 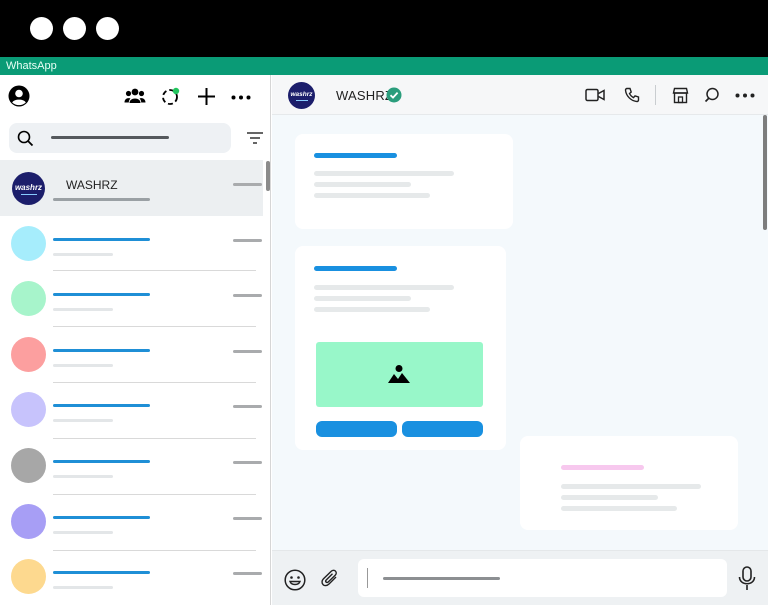 What do you see at coordinates (520, 95) in the screenshot?
I see `conversation-header: washrz WASHRZ` at bounding box center [520, 95].